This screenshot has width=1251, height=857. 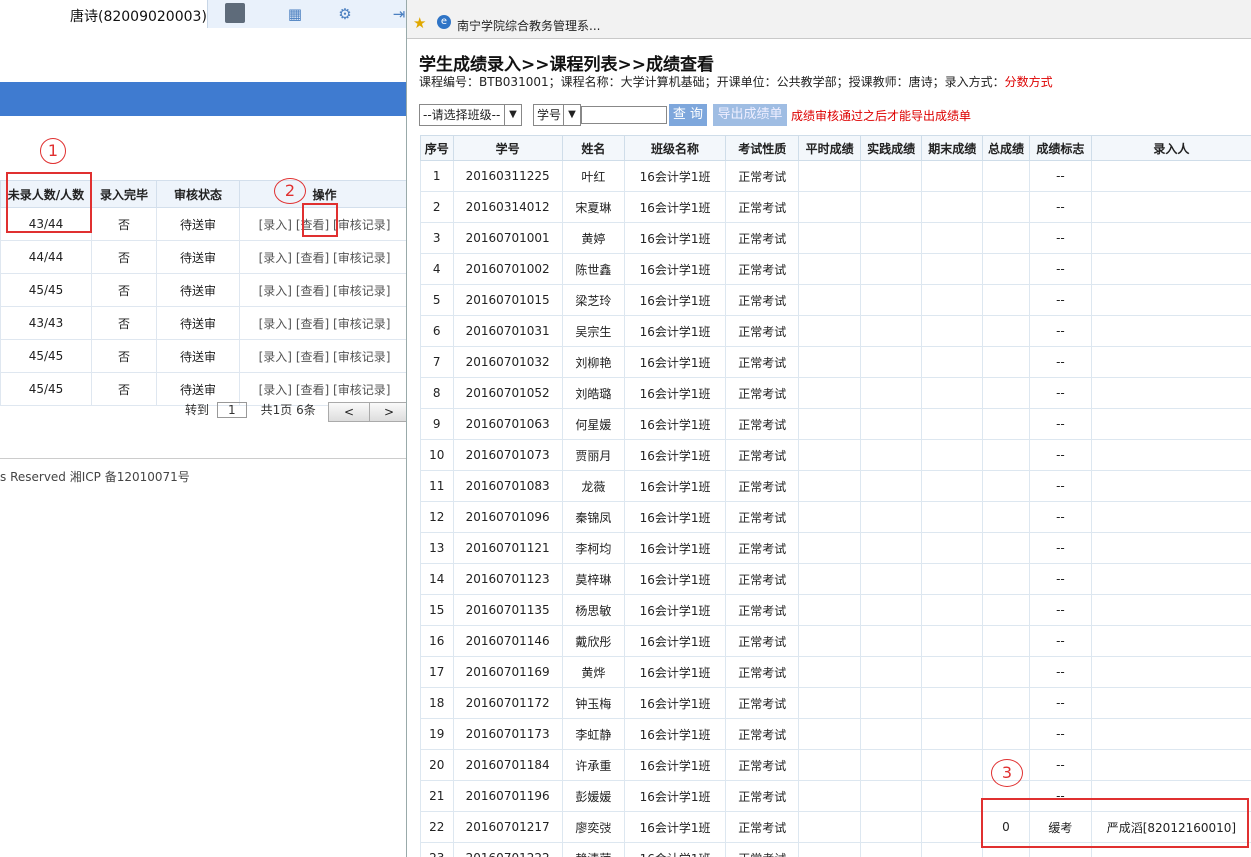 I want to click on student-id-cell: 20160701052, so click(x=507, y=393).